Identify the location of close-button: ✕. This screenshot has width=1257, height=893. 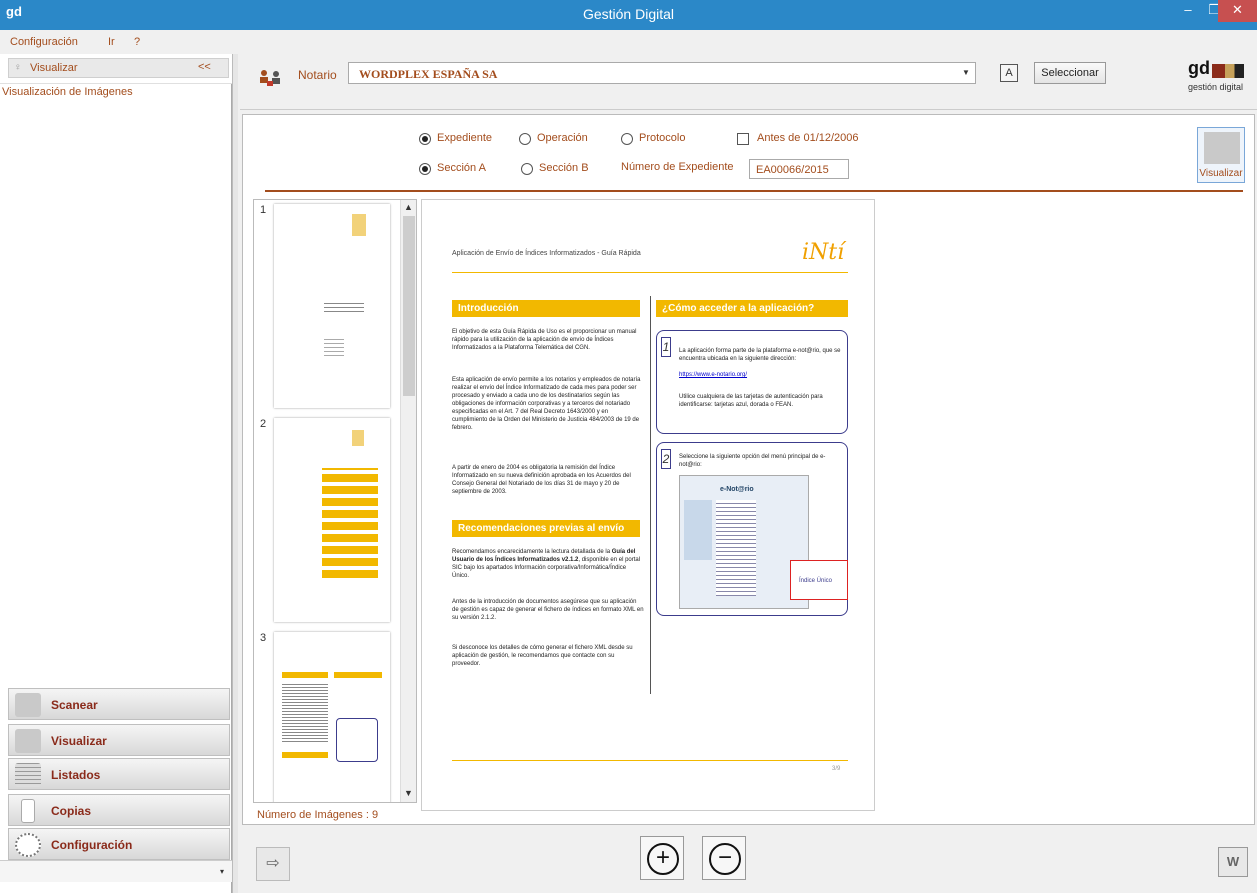
(1237, 11).